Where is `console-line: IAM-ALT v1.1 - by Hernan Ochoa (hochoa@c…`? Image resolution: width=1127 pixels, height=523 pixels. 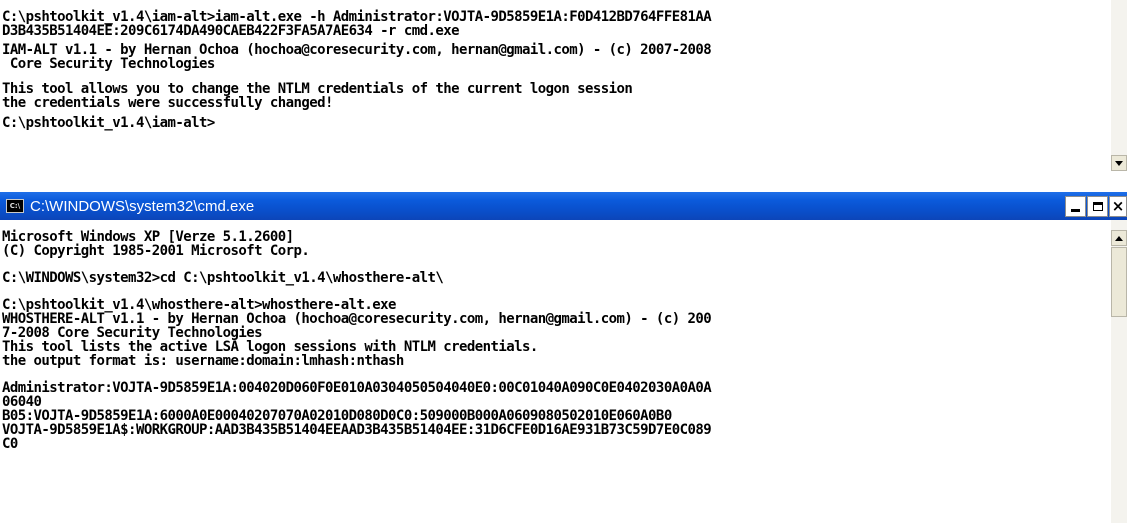 console-line: IAM-ALT v1.1 - by Hernan Ochoa (hochoa@c… is located at coordinates (357, 50).